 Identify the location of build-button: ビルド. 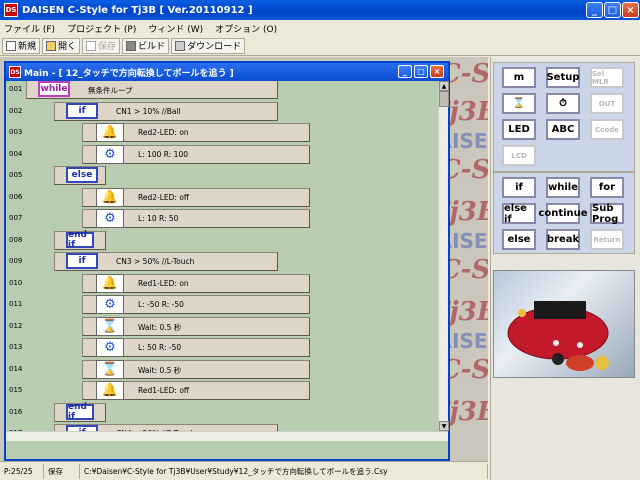
(146, 45).